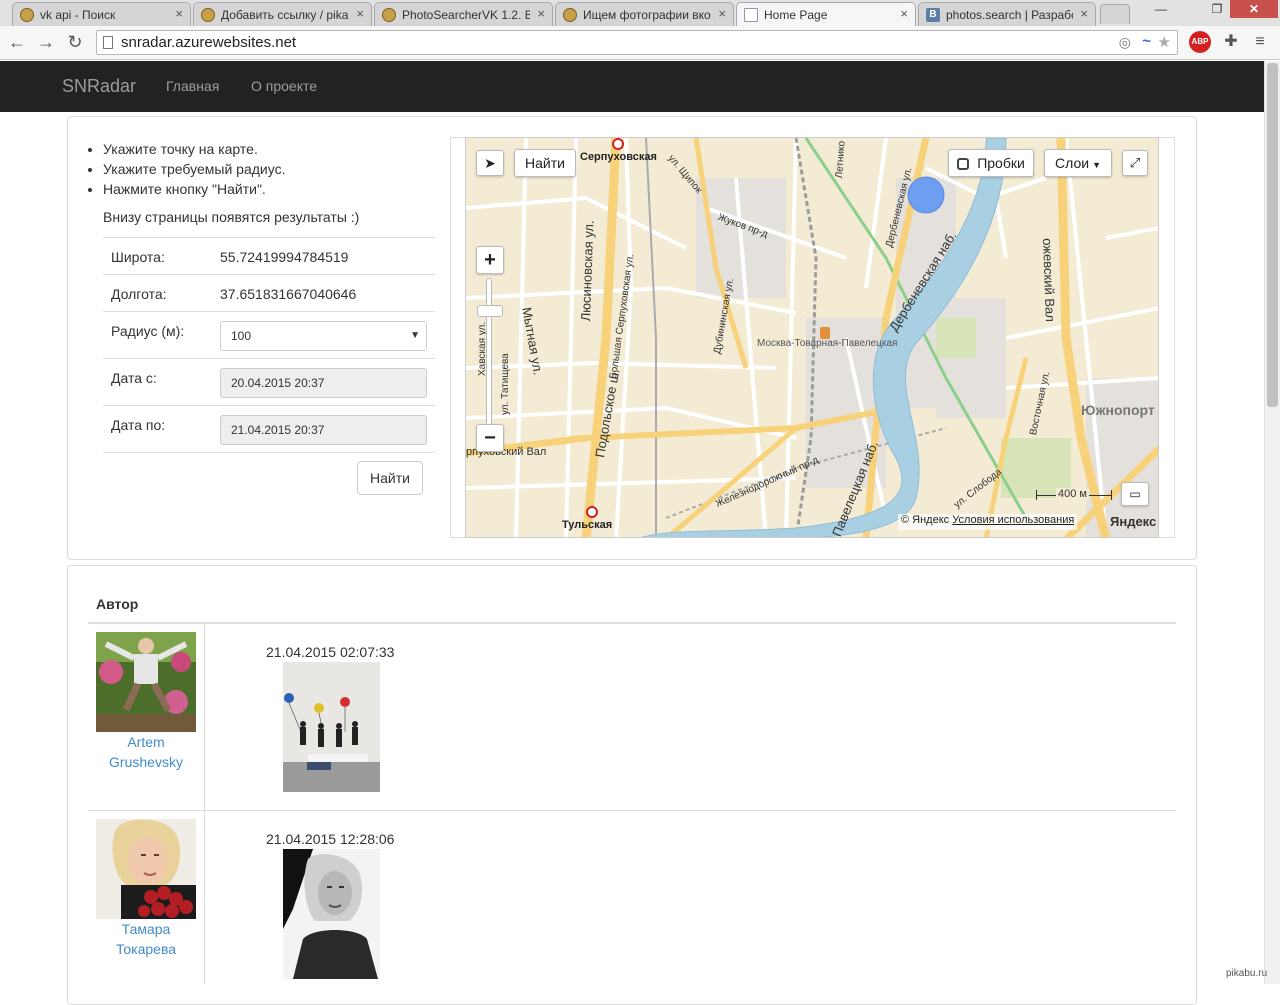 Image resolution: width=1280 pixels, height=1005 pixels. What do you see at coordinates (1200, 42) in the screenshot?
I see `adblock-icon: ABP` at bounding box center [1200, 42].